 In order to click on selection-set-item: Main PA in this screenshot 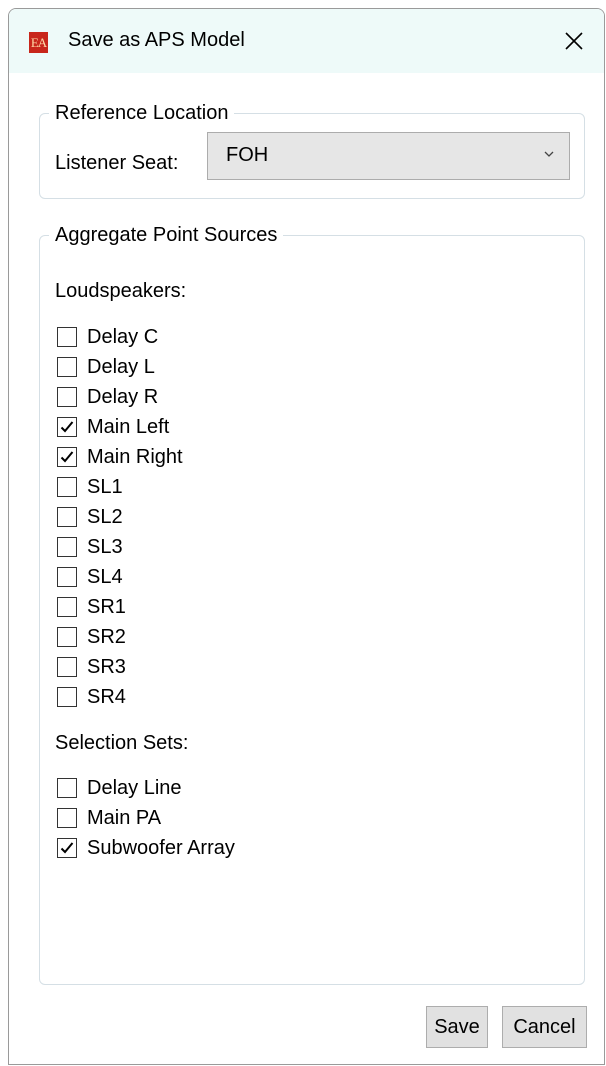, I will do `click(146, 818)`.